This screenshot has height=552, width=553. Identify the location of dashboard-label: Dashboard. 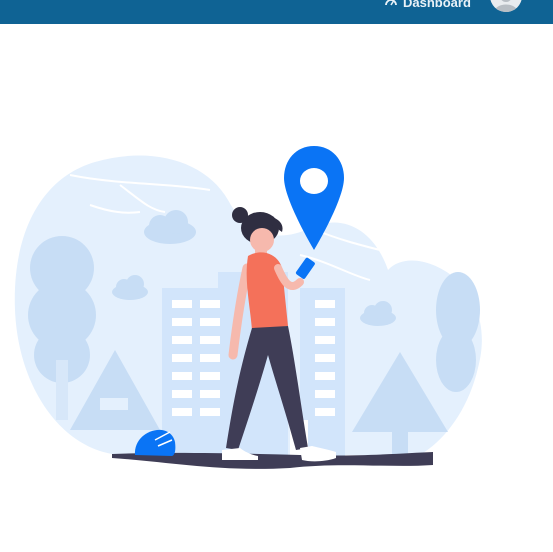
(437, 5).